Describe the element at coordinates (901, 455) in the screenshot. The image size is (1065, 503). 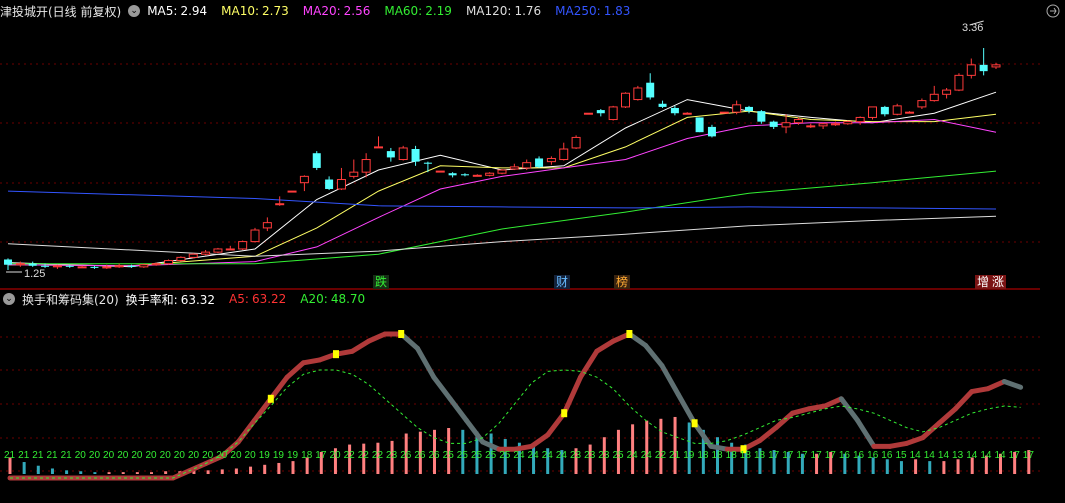
I see `chip-count-label: 15` at that location.